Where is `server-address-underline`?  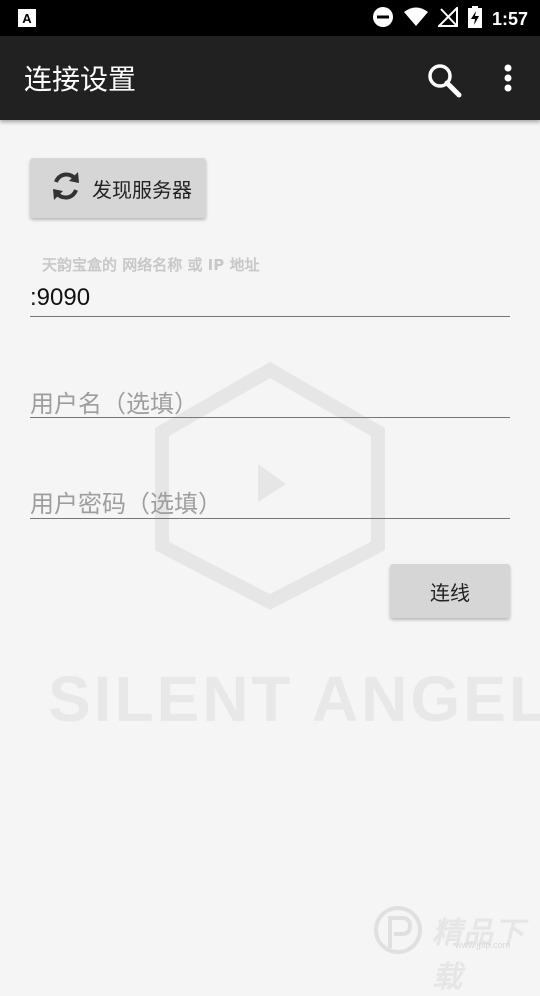
server-address-underline is located at coordinates (270, 316).